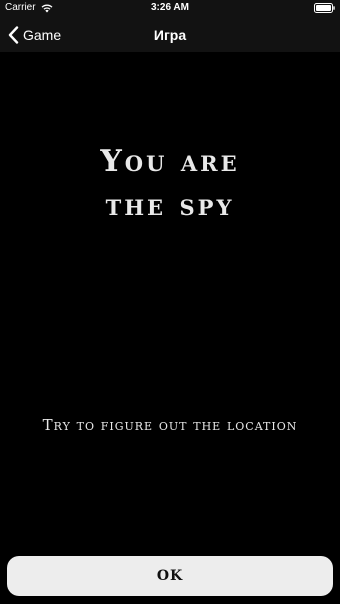 The width and height of the screenshot is (340, 604). Describe the element at coordinates (170, 425) in the screenshot. I see `instruction-text: Try to figure out the location` at that location.